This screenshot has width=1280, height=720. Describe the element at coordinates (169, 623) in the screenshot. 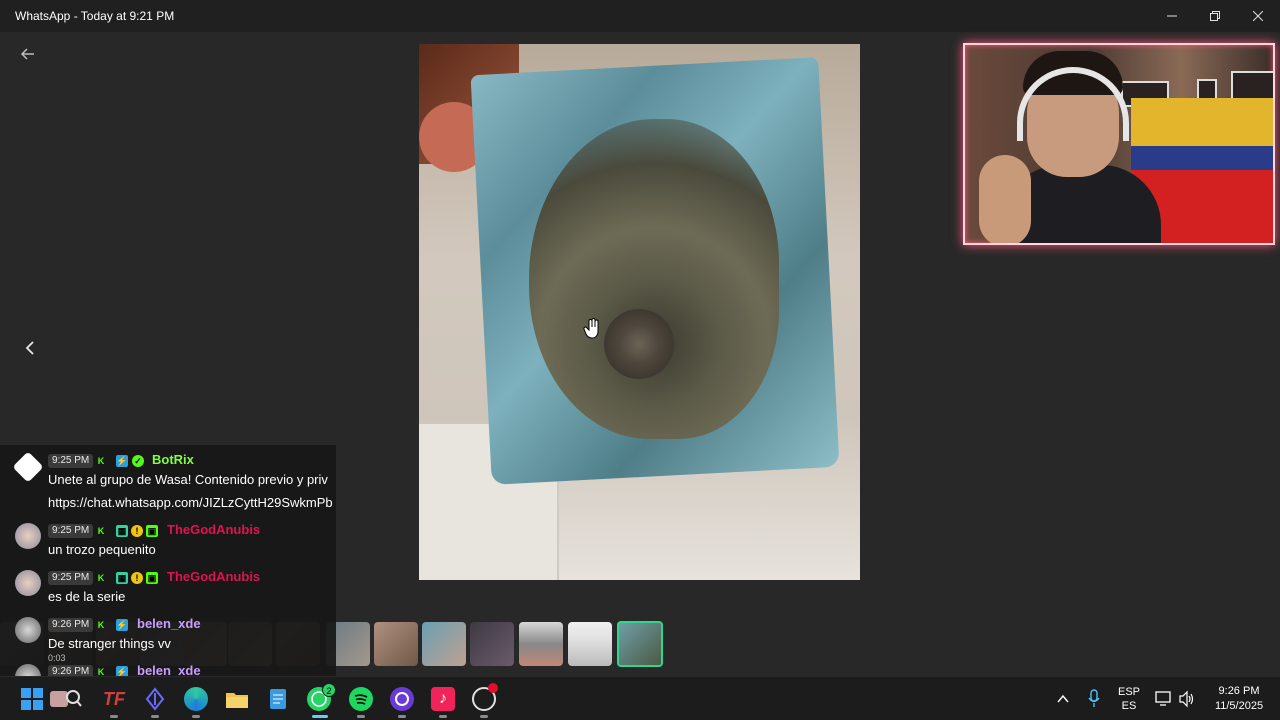

I see `chat-username: belen_xde` at that location.